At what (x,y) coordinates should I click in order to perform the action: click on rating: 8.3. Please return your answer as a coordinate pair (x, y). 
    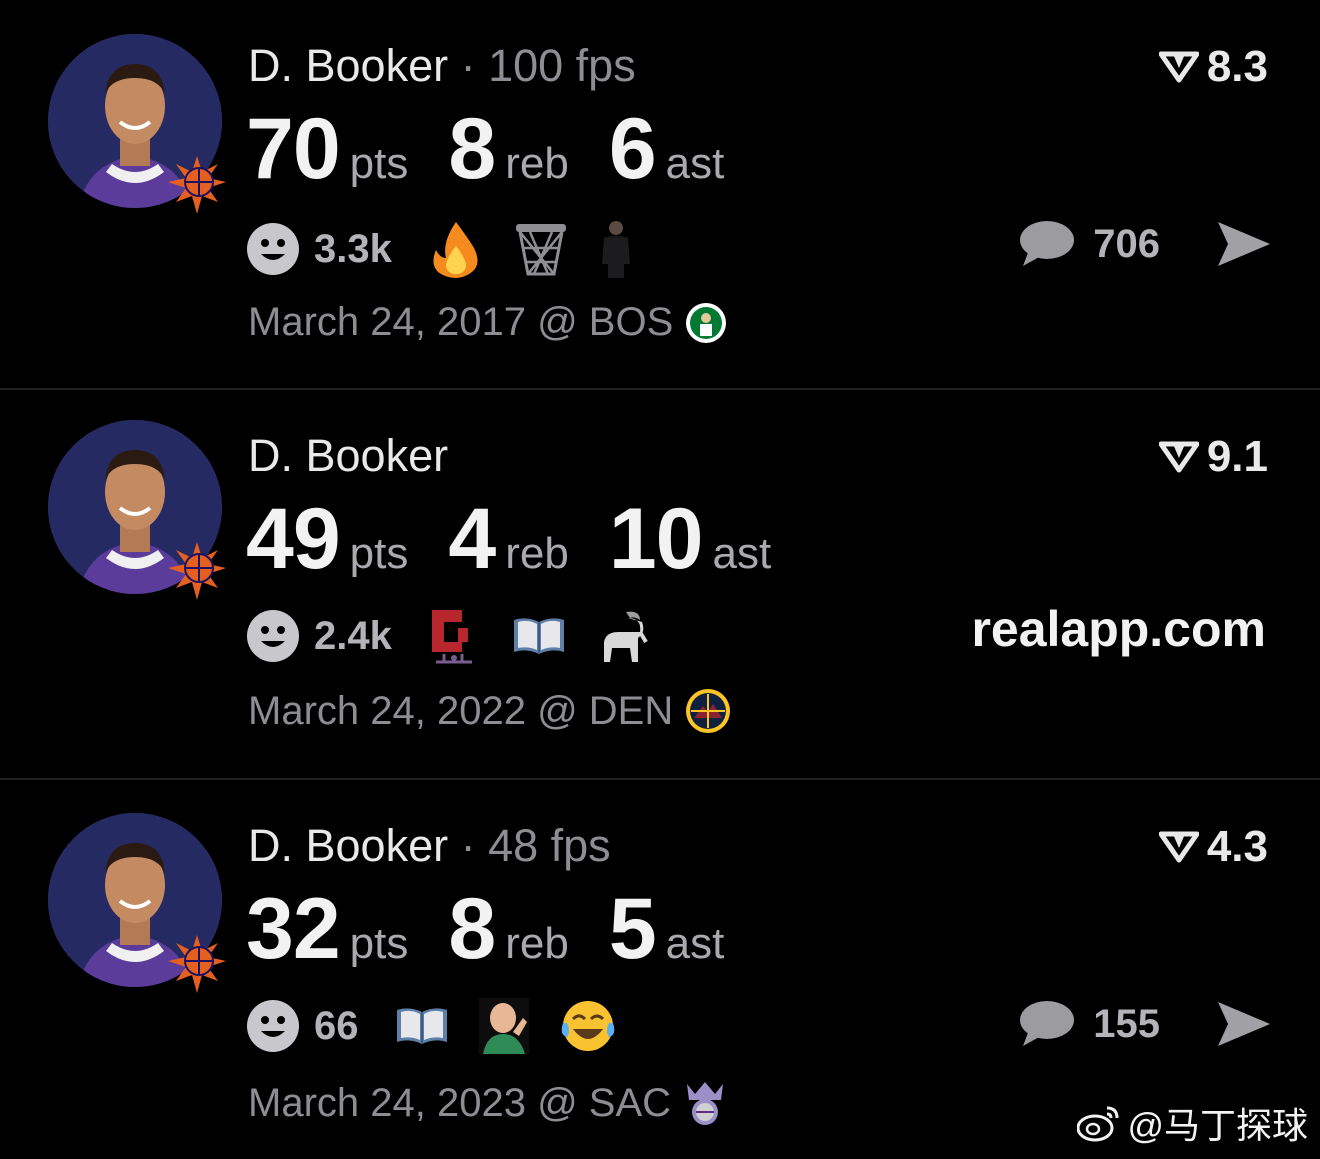
    Looking at the image, I should click on (1213, 67).